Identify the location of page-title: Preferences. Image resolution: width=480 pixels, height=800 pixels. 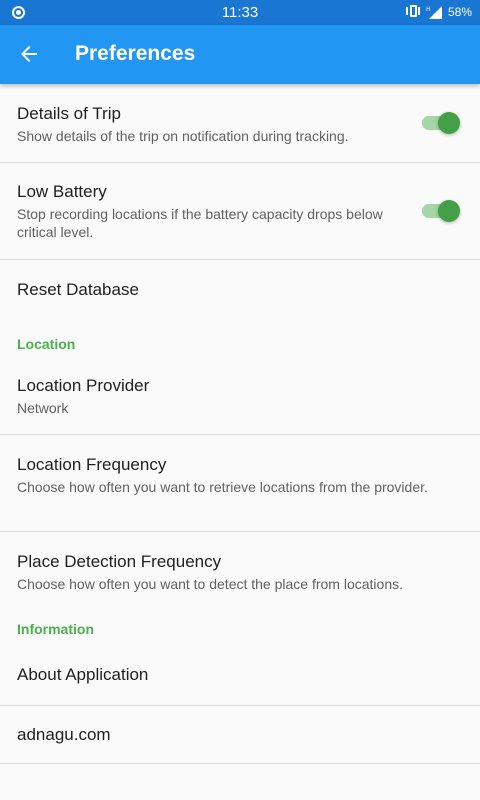
(135, 53).